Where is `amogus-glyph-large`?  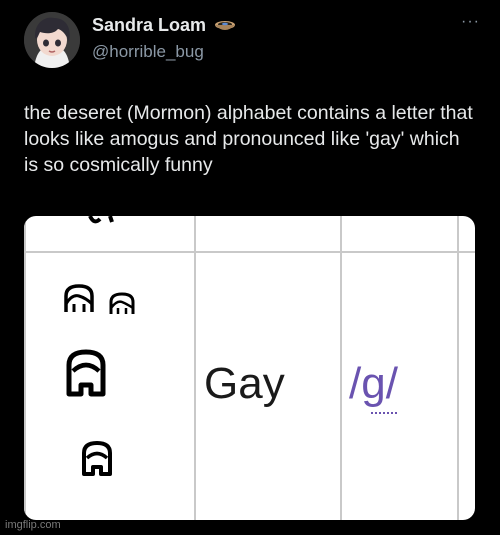
amogus-glyph-large is located at coordinates (86, 373).